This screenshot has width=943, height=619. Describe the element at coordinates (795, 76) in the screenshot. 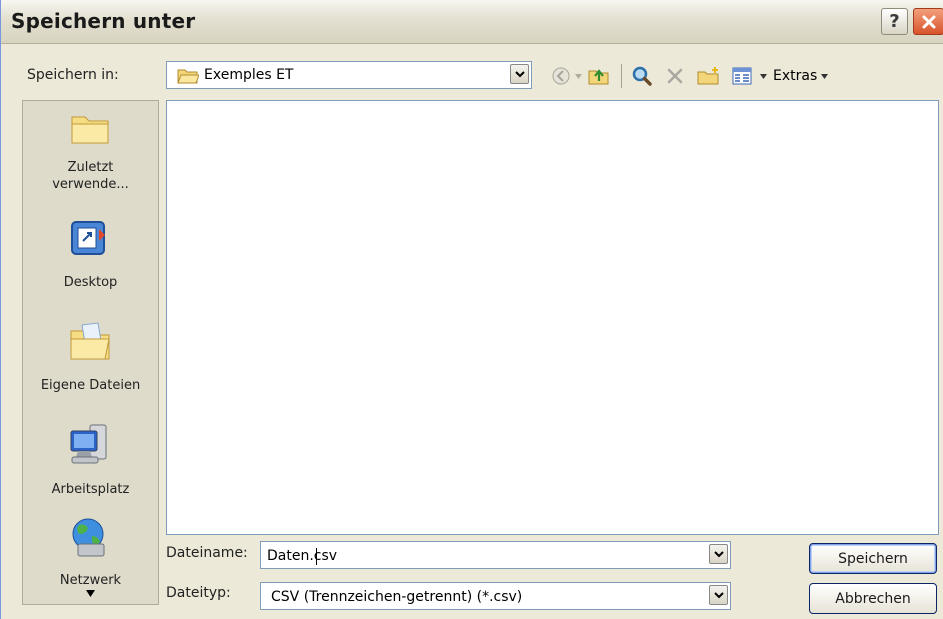

I see `extras-label: Extras` at that location.